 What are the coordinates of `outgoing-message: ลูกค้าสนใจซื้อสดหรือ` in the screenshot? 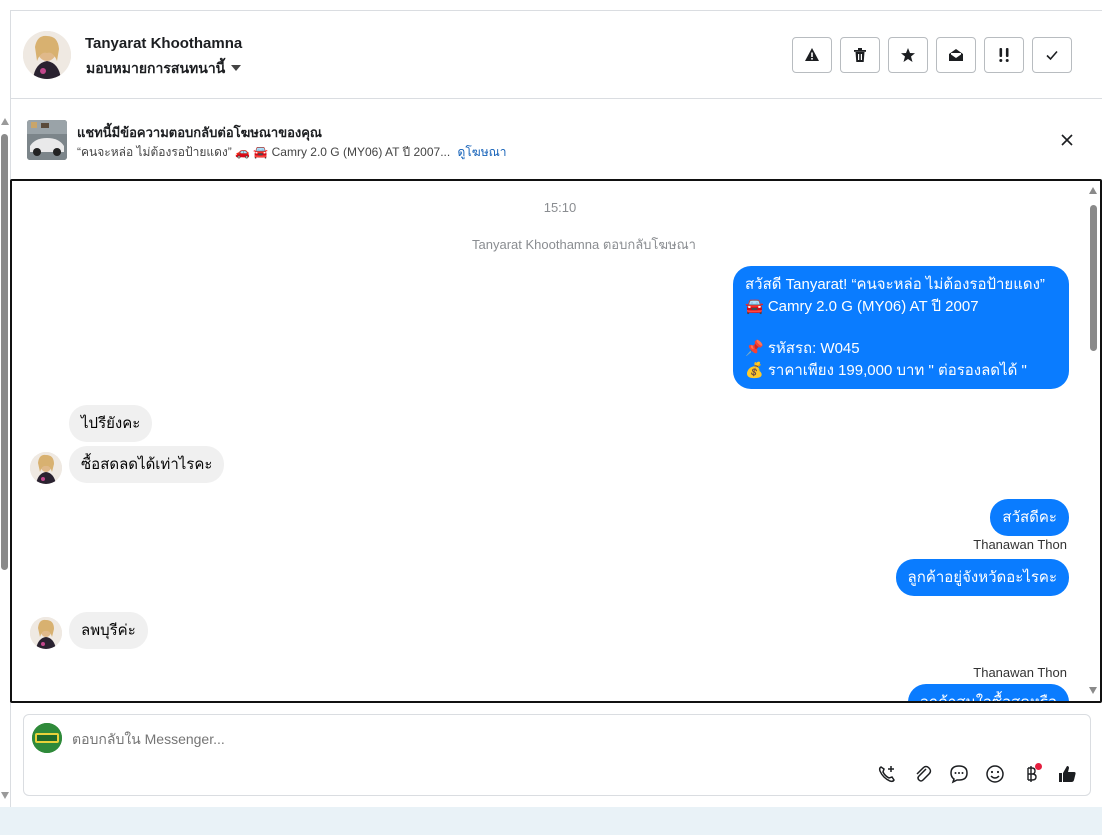 It's located at (988, 692).